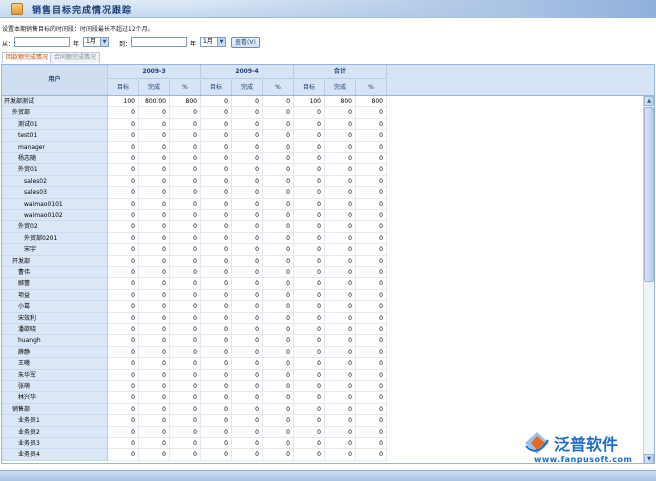 Image resolution: width=656 pixels, height=481 pixels. I want to click on from-year-input, so click(42, 42).